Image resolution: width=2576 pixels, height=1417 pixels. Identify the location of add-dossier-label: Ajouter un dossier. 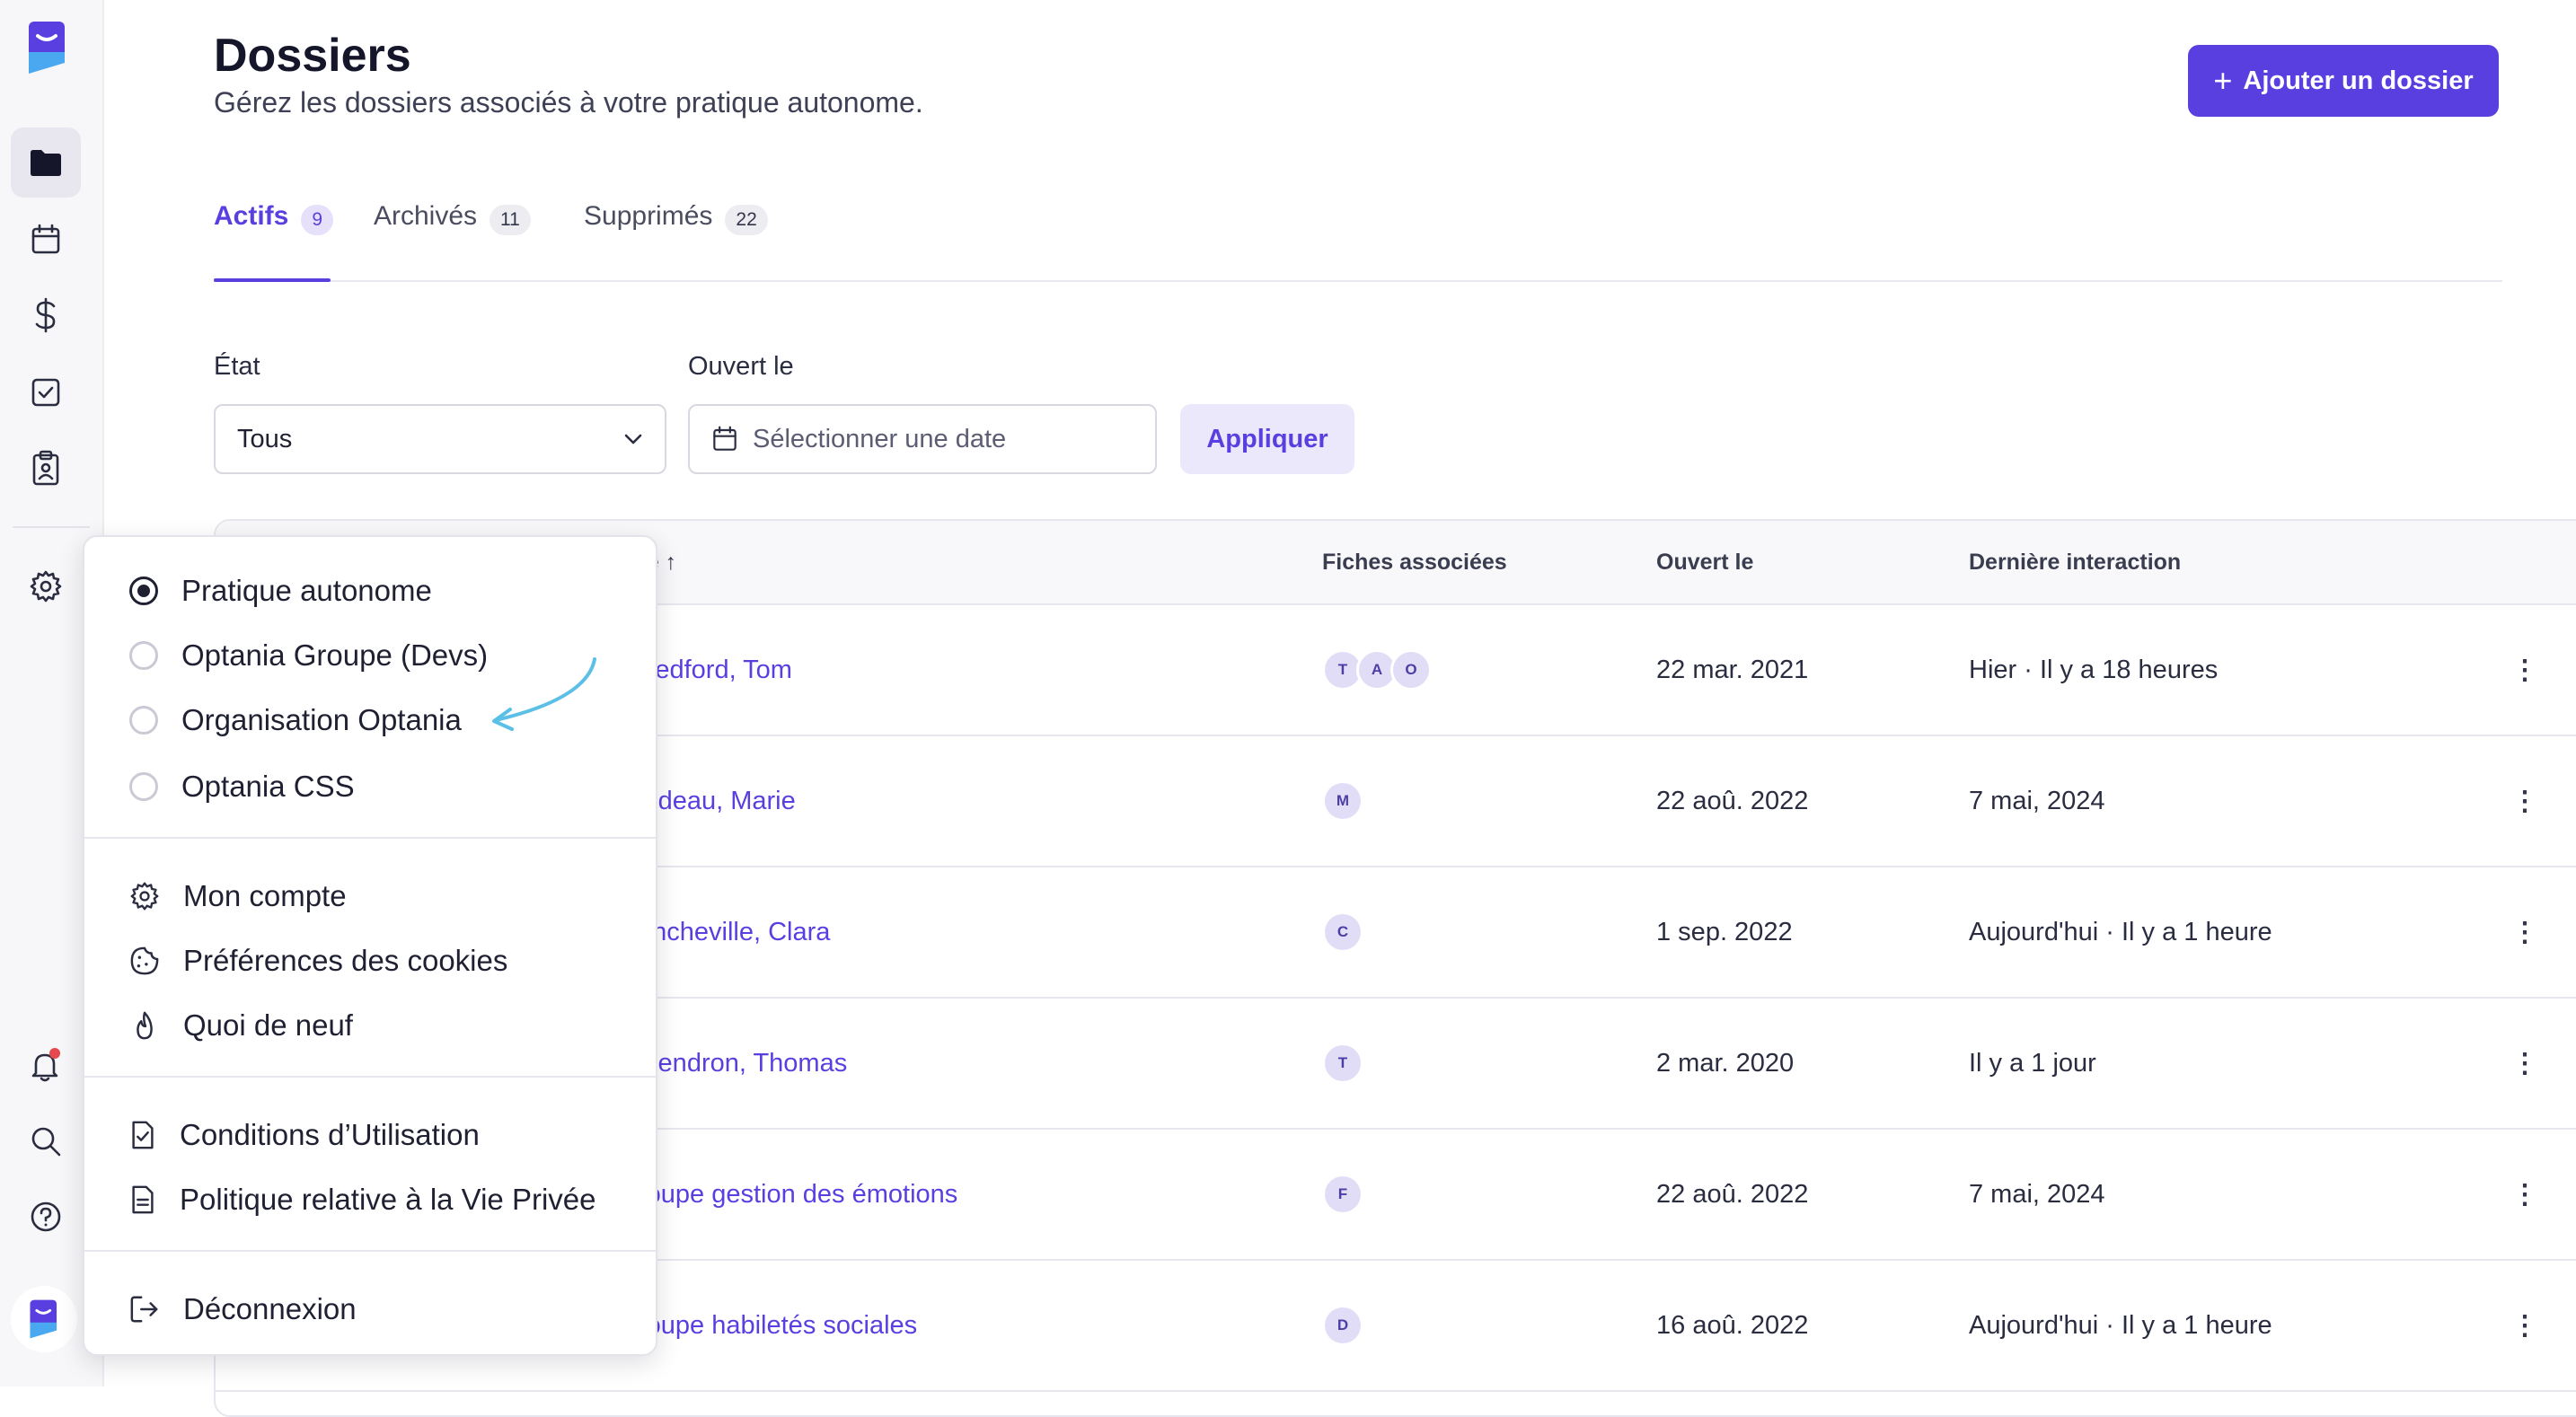
(2358, 80).